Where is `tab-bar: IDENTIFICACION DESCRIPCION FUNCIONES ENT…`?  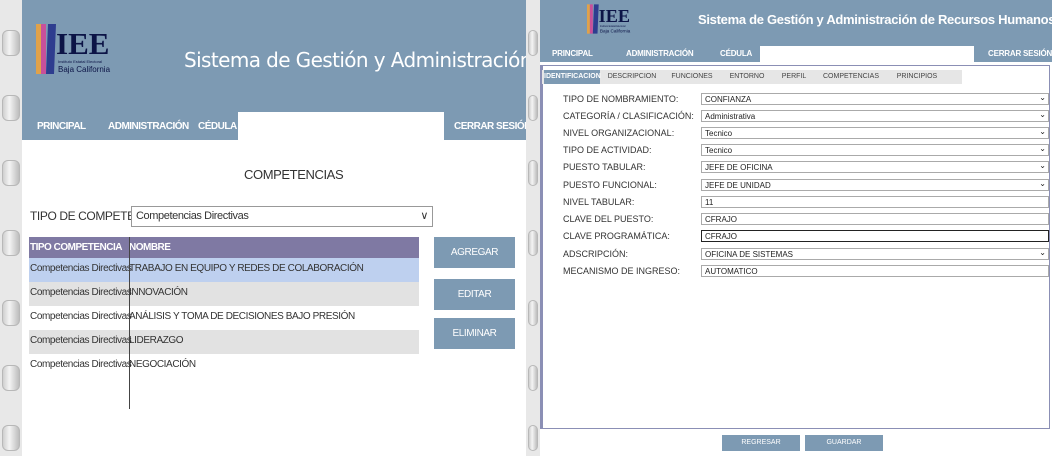 tab-bar: IDENTIFICACION DESCRIPCION FUNCIONES ENT… is located at coordinates (752, 77).